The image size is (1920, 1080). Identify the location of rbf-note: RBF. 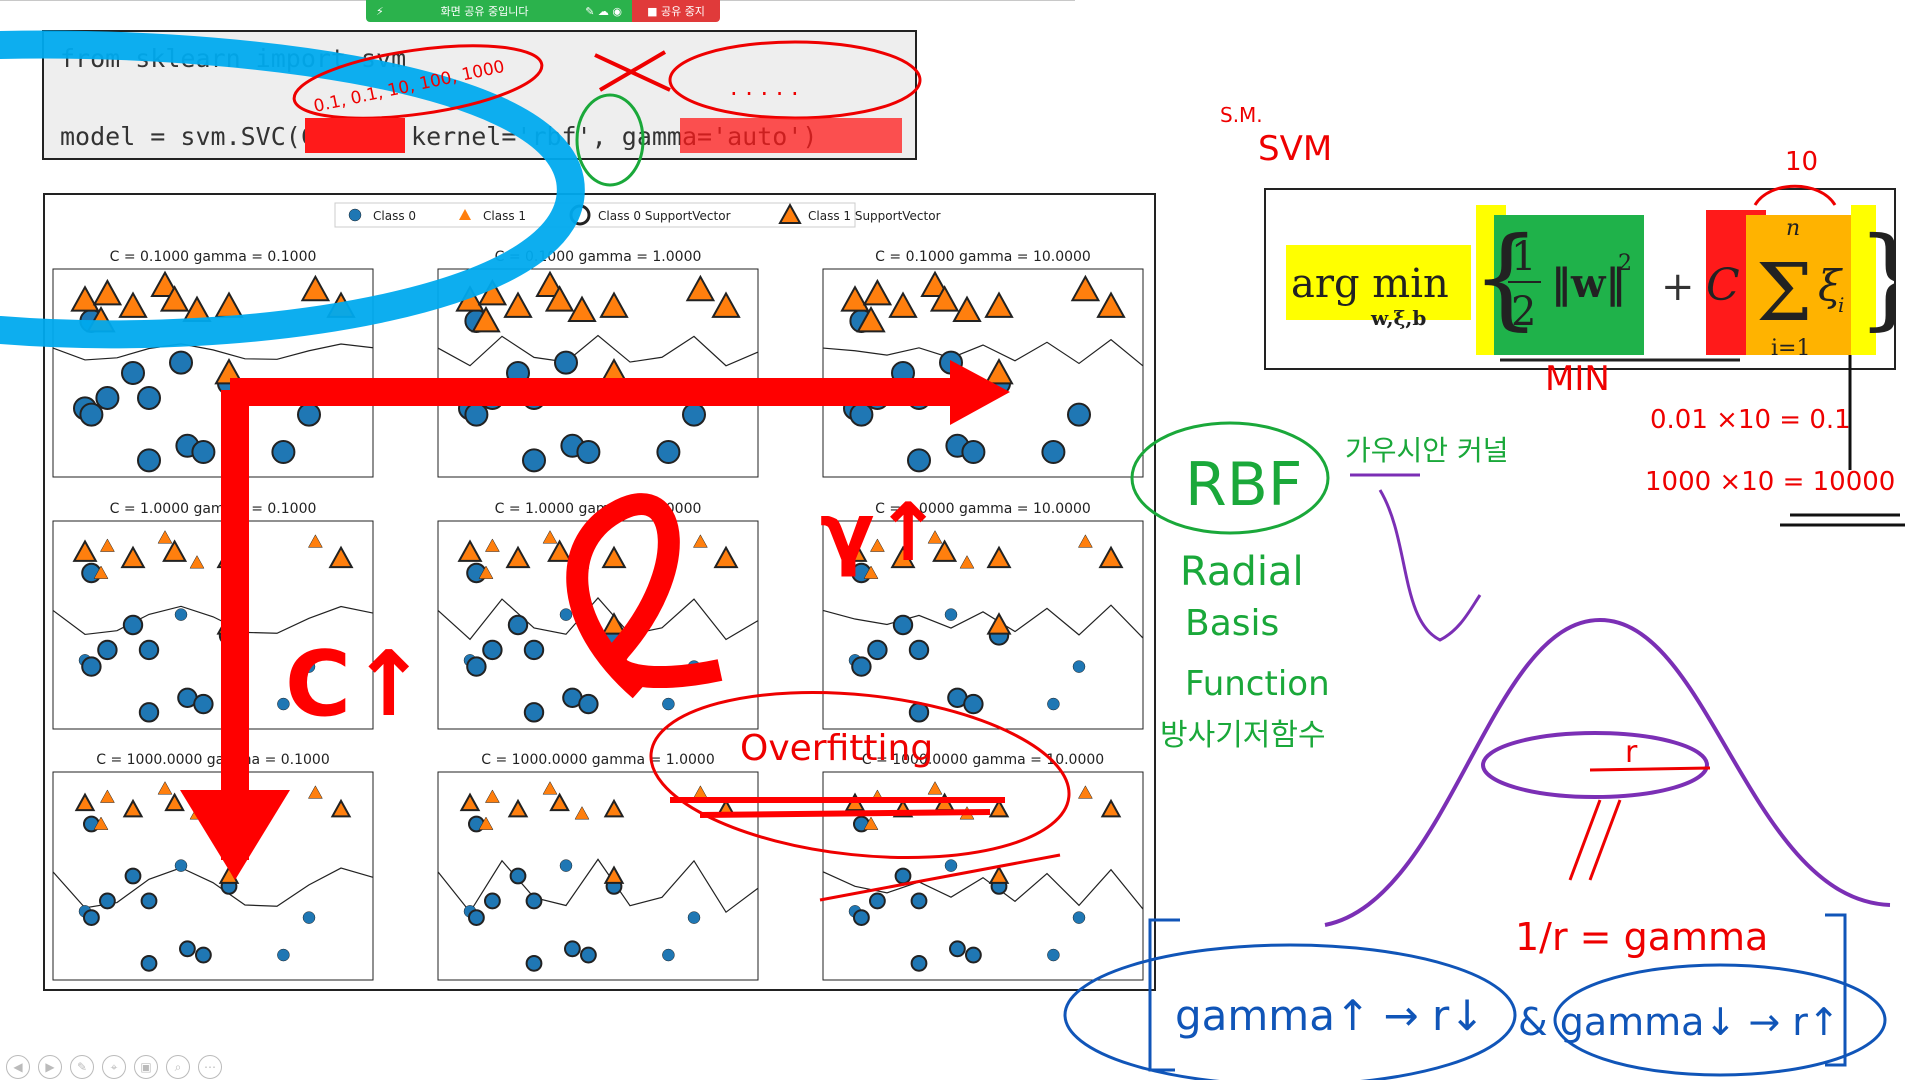
(1243, 485).